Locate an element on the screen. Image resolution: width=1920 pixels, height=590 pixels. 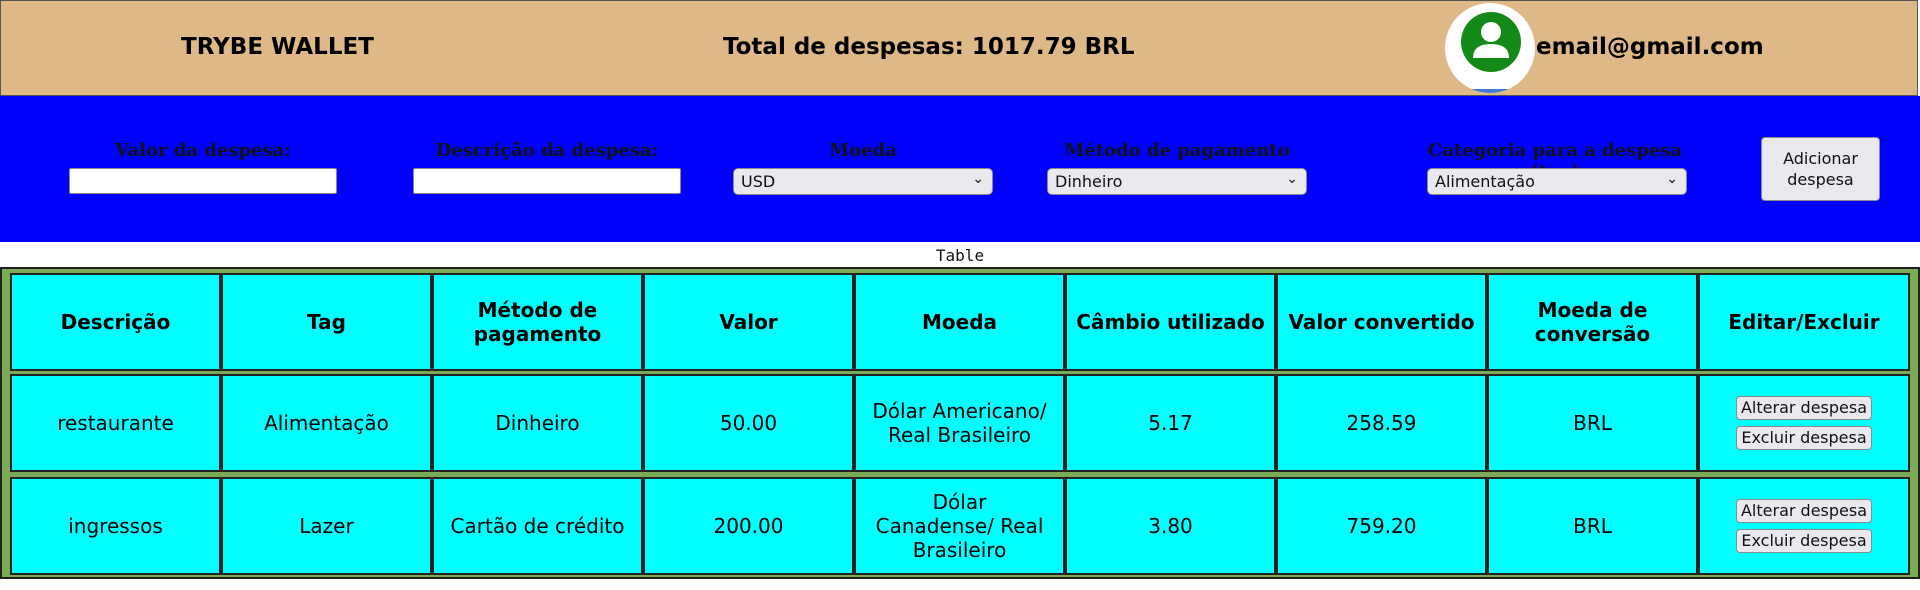
table-cell-rate: 3.80 is located at coordinates (1170, 526).